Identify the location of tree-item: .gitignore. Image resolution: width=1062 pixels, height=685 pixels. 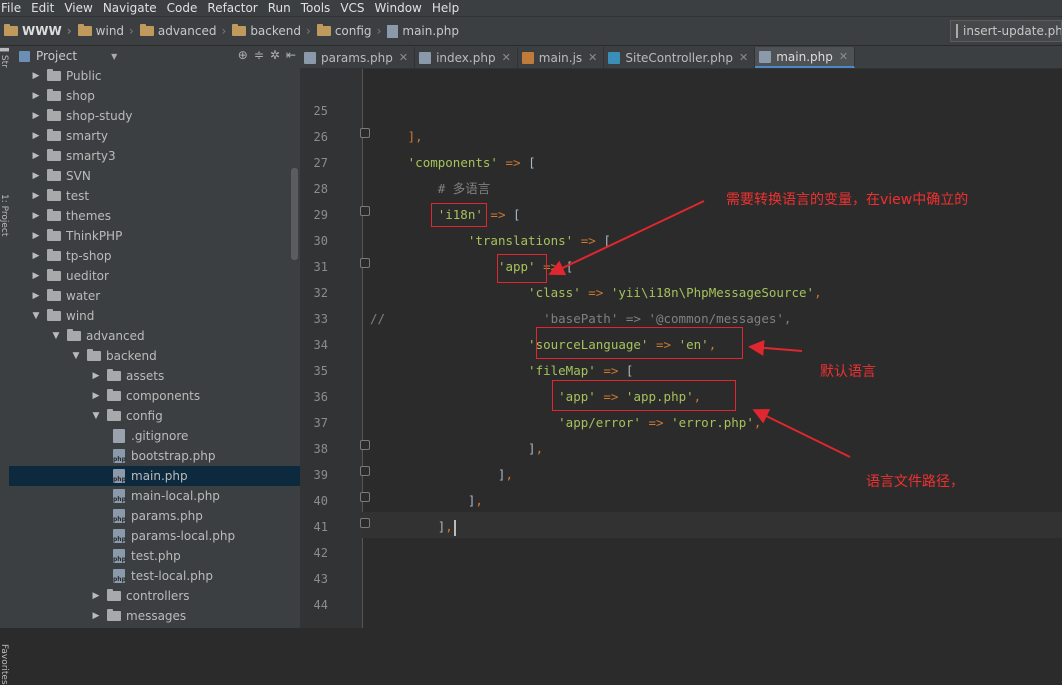
(154, 436).